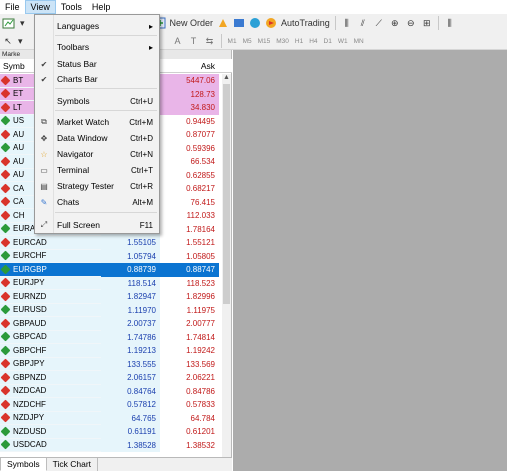 The image size is (507, 471). I want to click on timeframe-mn: MN, so click(359, 41).